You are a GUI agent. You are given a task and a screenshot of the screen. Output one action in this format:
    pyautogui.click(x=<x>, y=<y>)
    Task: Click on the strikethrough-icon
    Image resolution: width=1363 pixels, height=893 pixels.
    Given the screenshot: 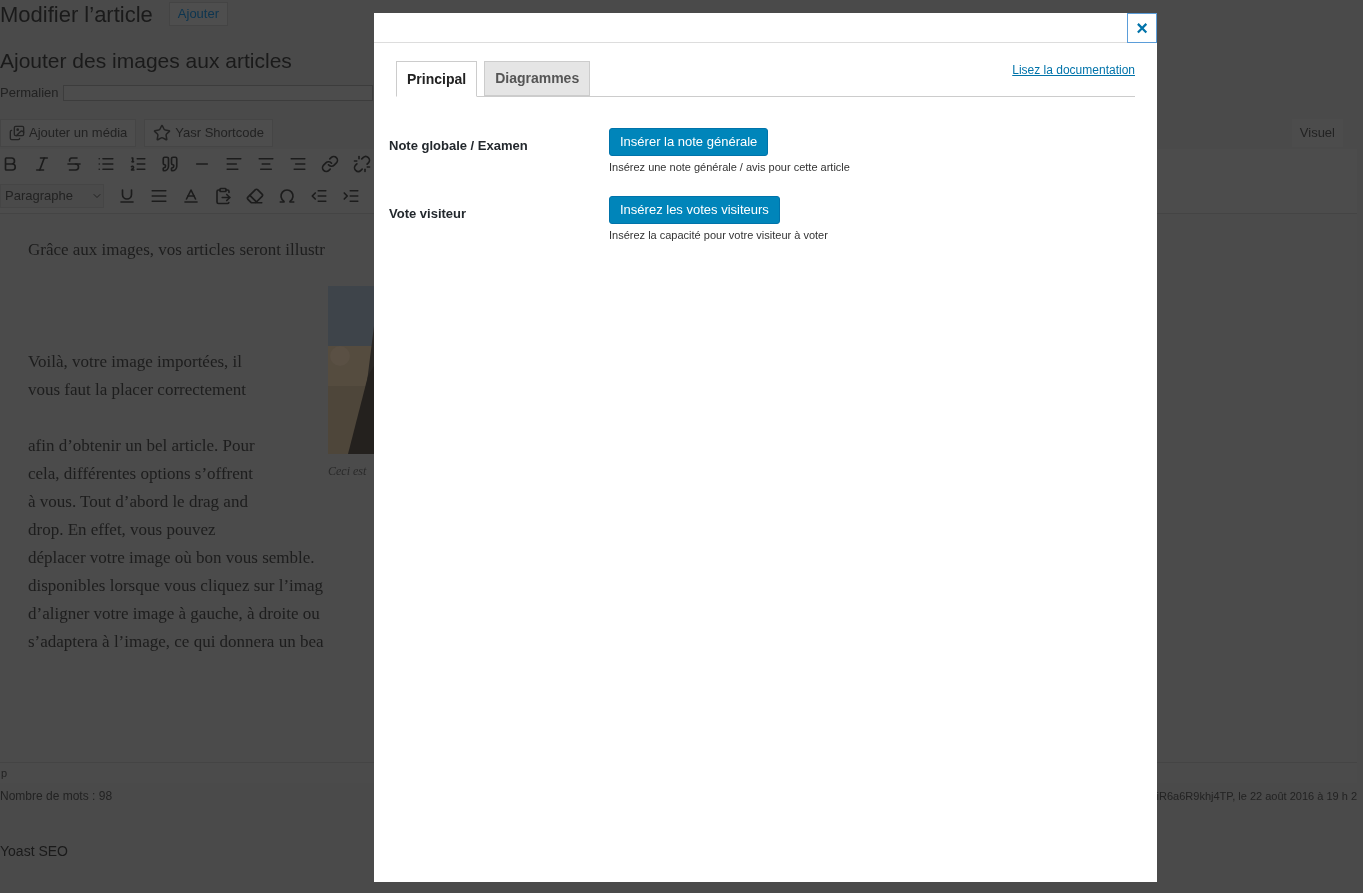 What is the action you would take?
    pyautogui.click(x=74, y=164)
    